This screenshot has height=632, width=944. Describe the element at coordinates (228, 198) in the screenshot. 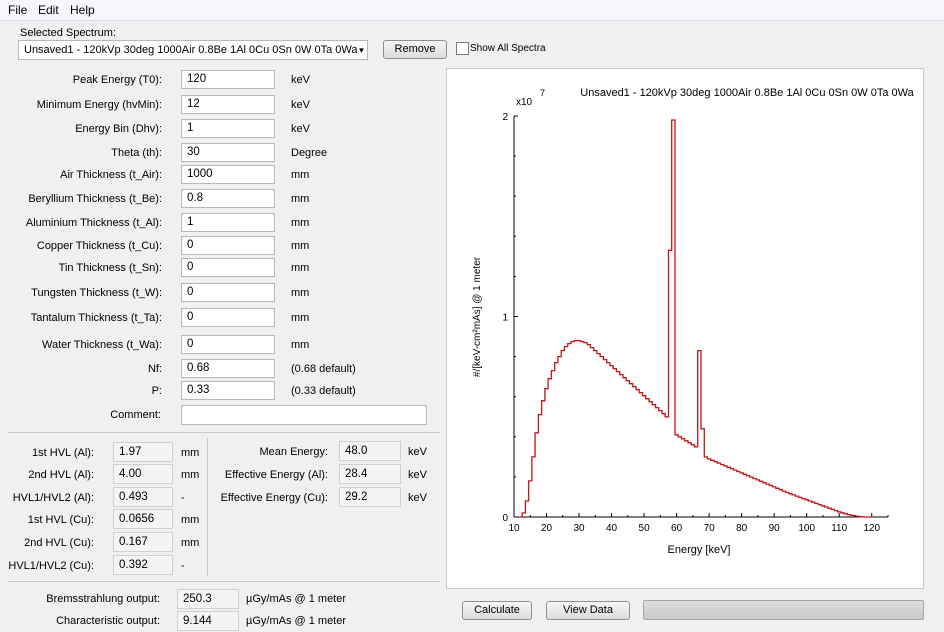

I see `parameter-input: 0.8` at that location.